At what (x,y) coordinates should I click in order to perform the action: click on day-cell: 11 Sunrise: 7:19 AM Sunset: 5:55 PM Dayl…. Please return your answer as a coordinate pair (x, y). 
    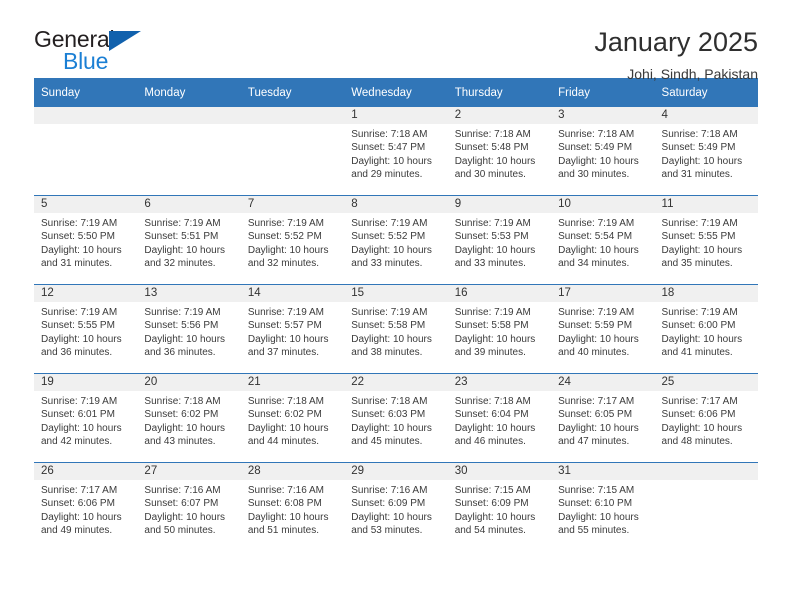
    Looking at the image, I should click on (706, 240).